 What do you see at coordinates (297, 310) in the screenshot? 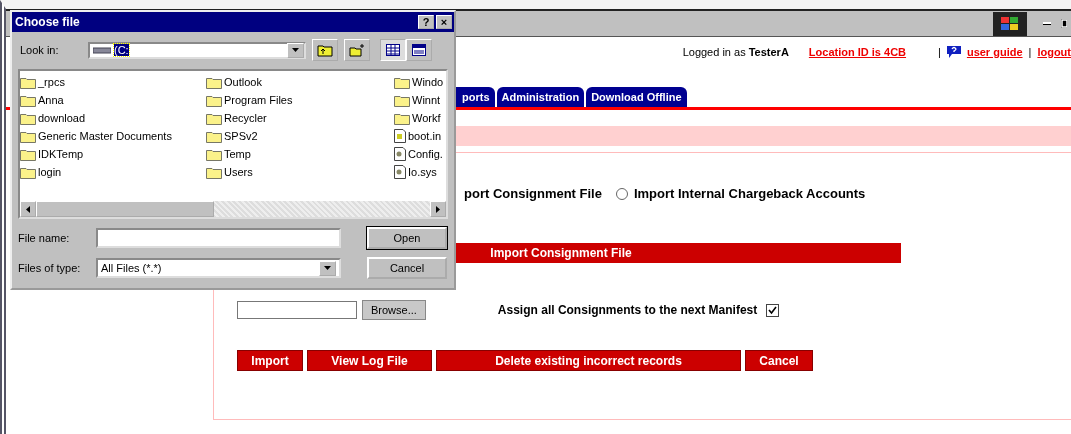
I see `file-path-field` at bounding box center [297, 310].